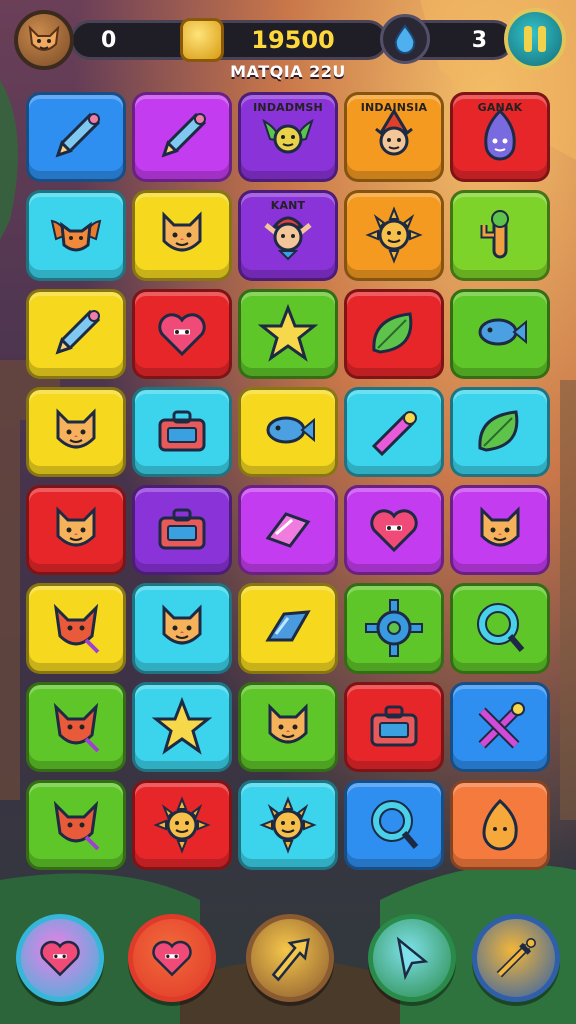 This screenshot has width=576, height=1024. I want to click on potion-icon, so click(394, 433).